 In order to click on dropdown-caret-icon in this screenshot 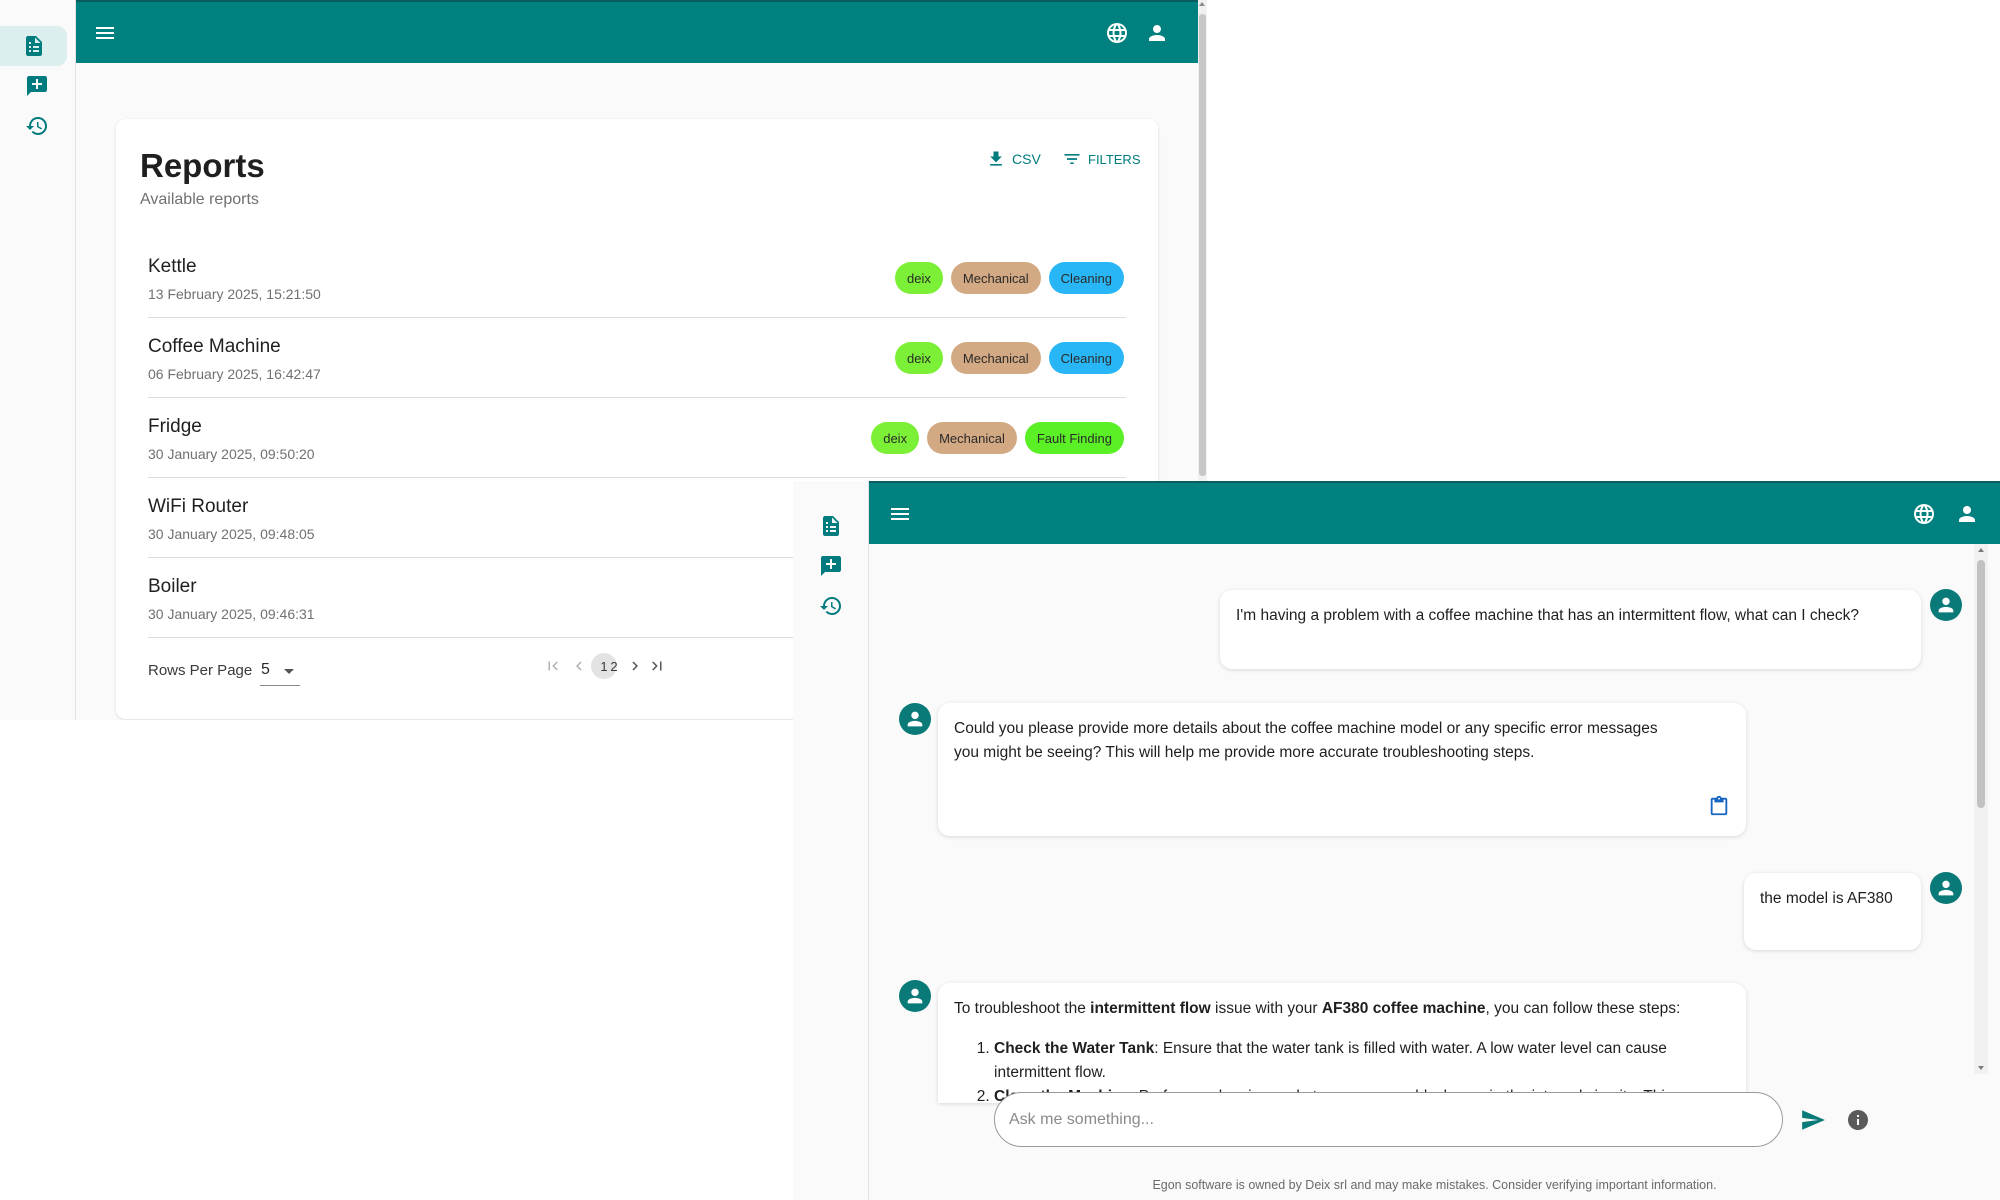, I will do `click(289, 671)`.